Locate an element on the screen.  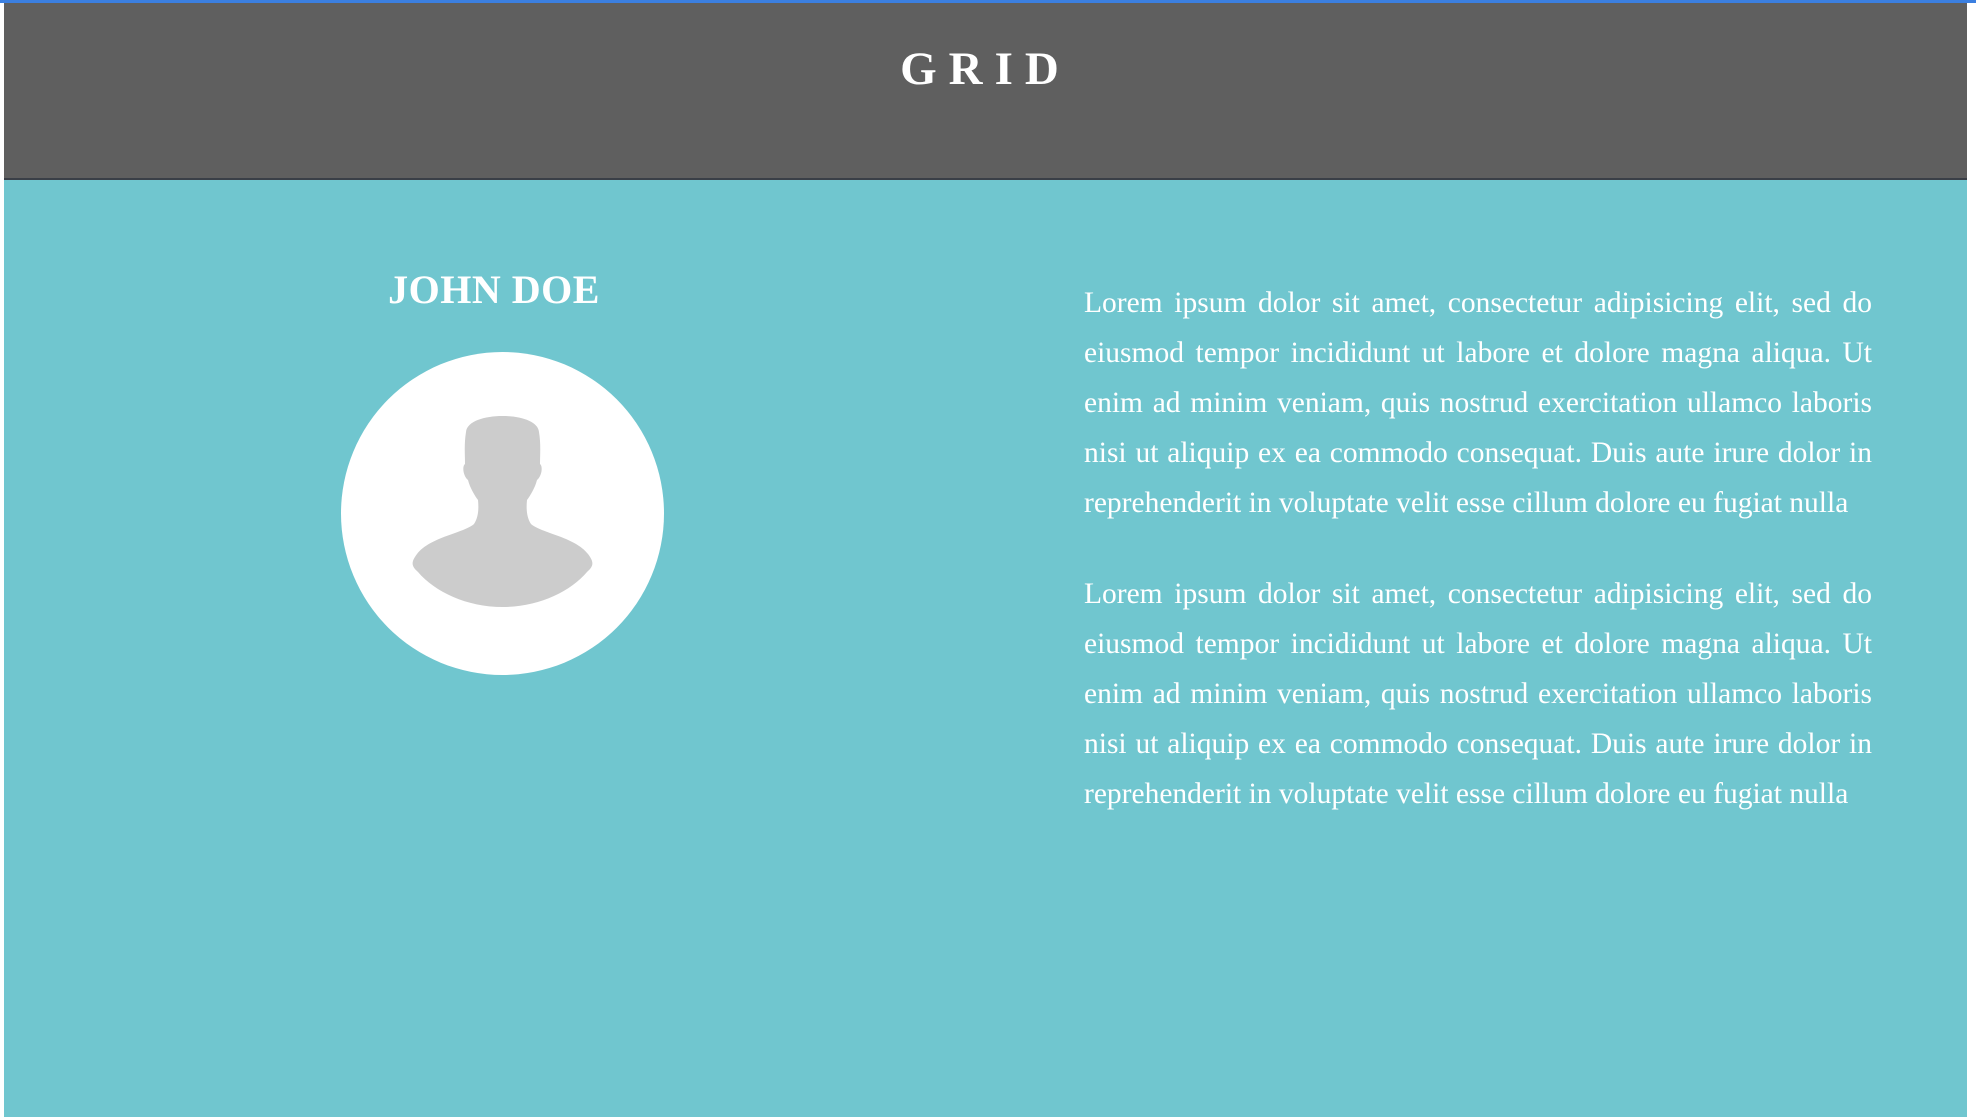
profile-name: JOHN DOE is located at coordinates (494, 289).